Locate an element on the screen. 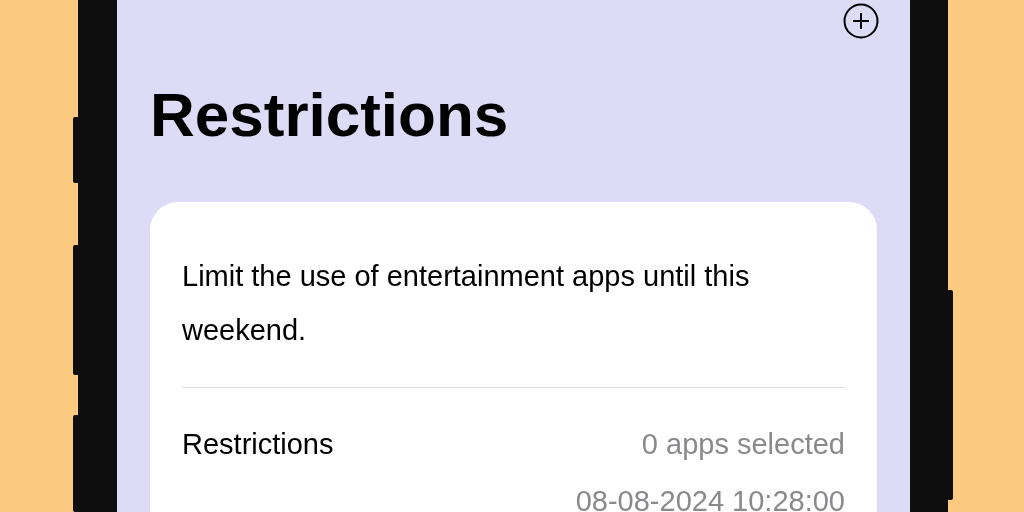  row-value: 0 apps selected is located at coordinates (743, 444).